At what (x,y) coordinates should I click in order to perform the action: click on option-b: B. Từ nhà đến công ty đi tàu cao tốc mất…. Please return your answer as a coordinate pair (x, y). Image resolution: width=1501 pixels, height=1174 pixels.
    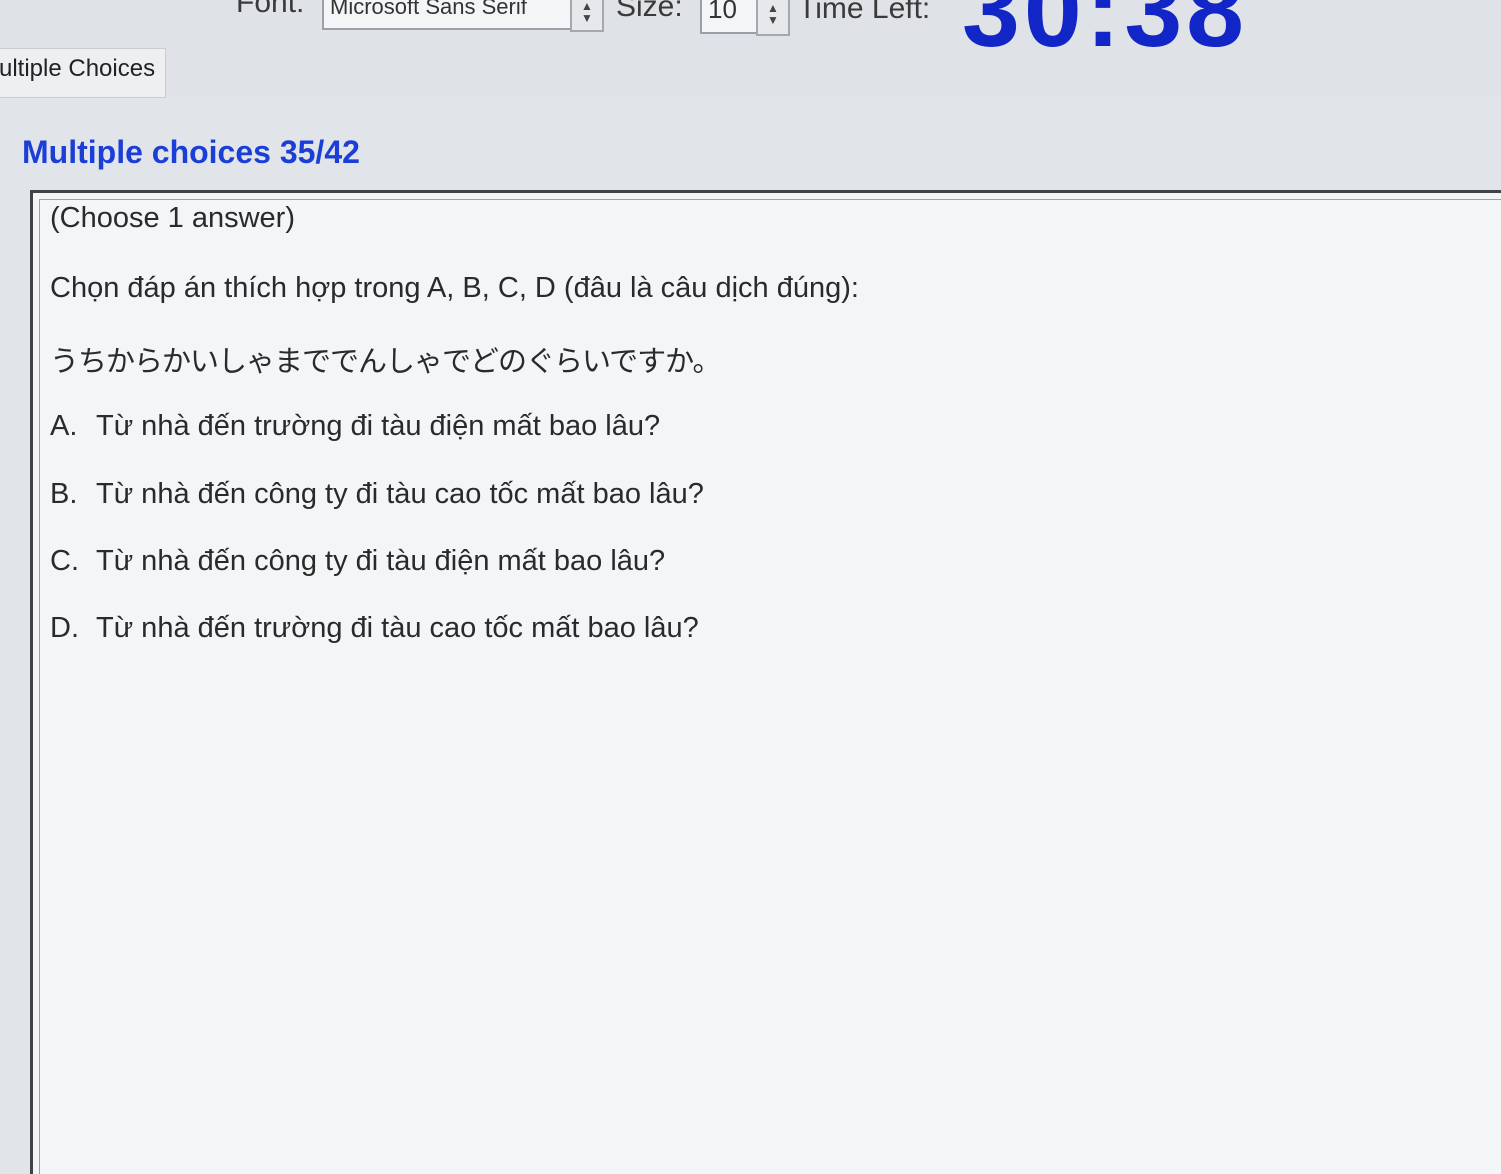
    Looking at the image, I should click on (377, 494).